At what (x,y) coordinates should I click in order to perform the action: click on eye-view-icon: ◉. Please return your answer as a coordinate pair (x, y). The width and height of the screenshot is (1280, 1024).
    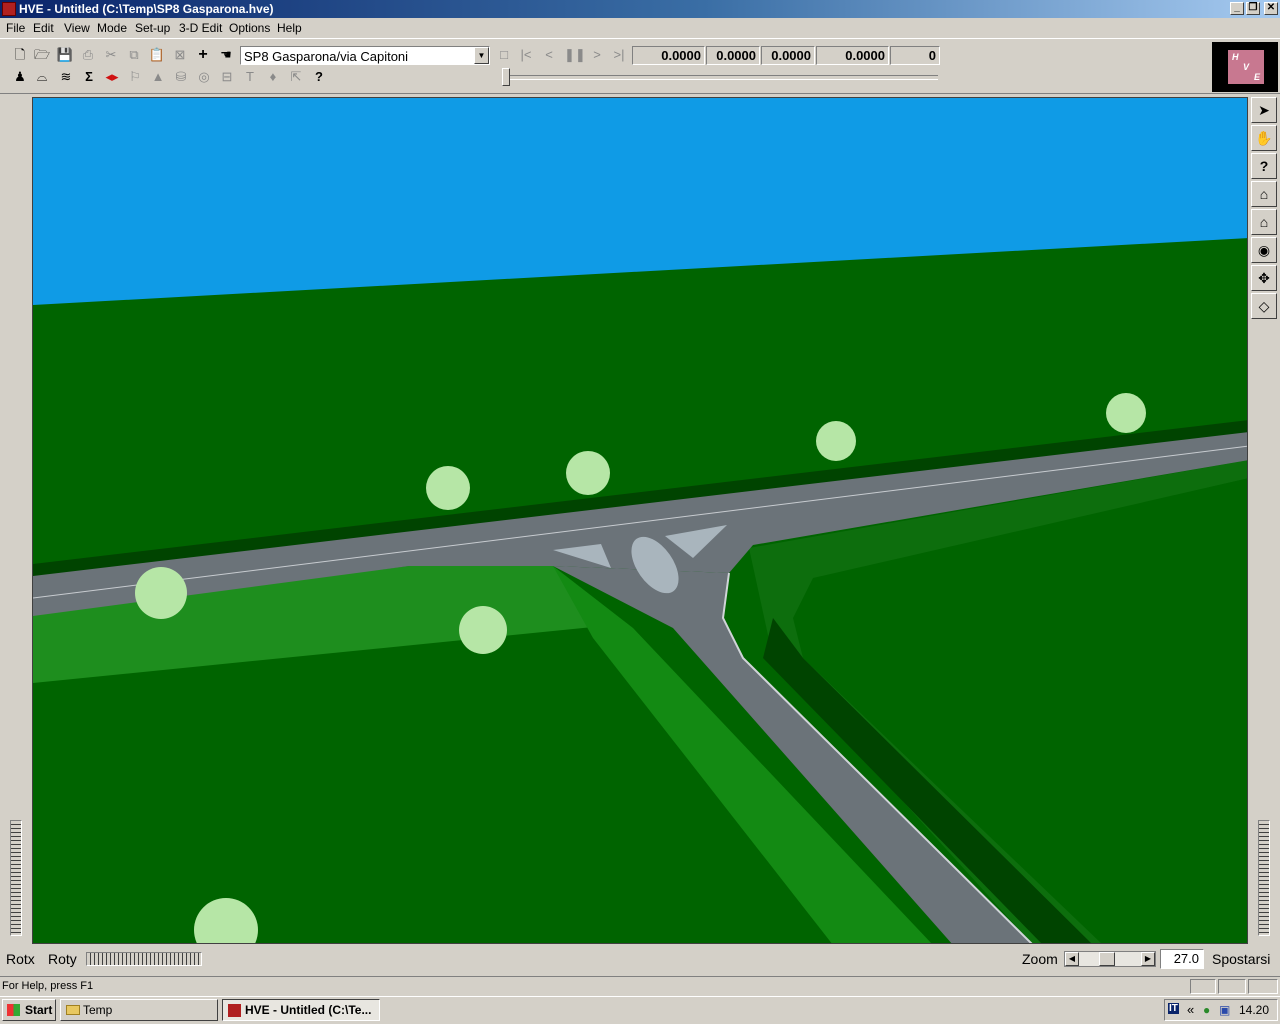
    Looking at the image, I should click on (1264, 250).